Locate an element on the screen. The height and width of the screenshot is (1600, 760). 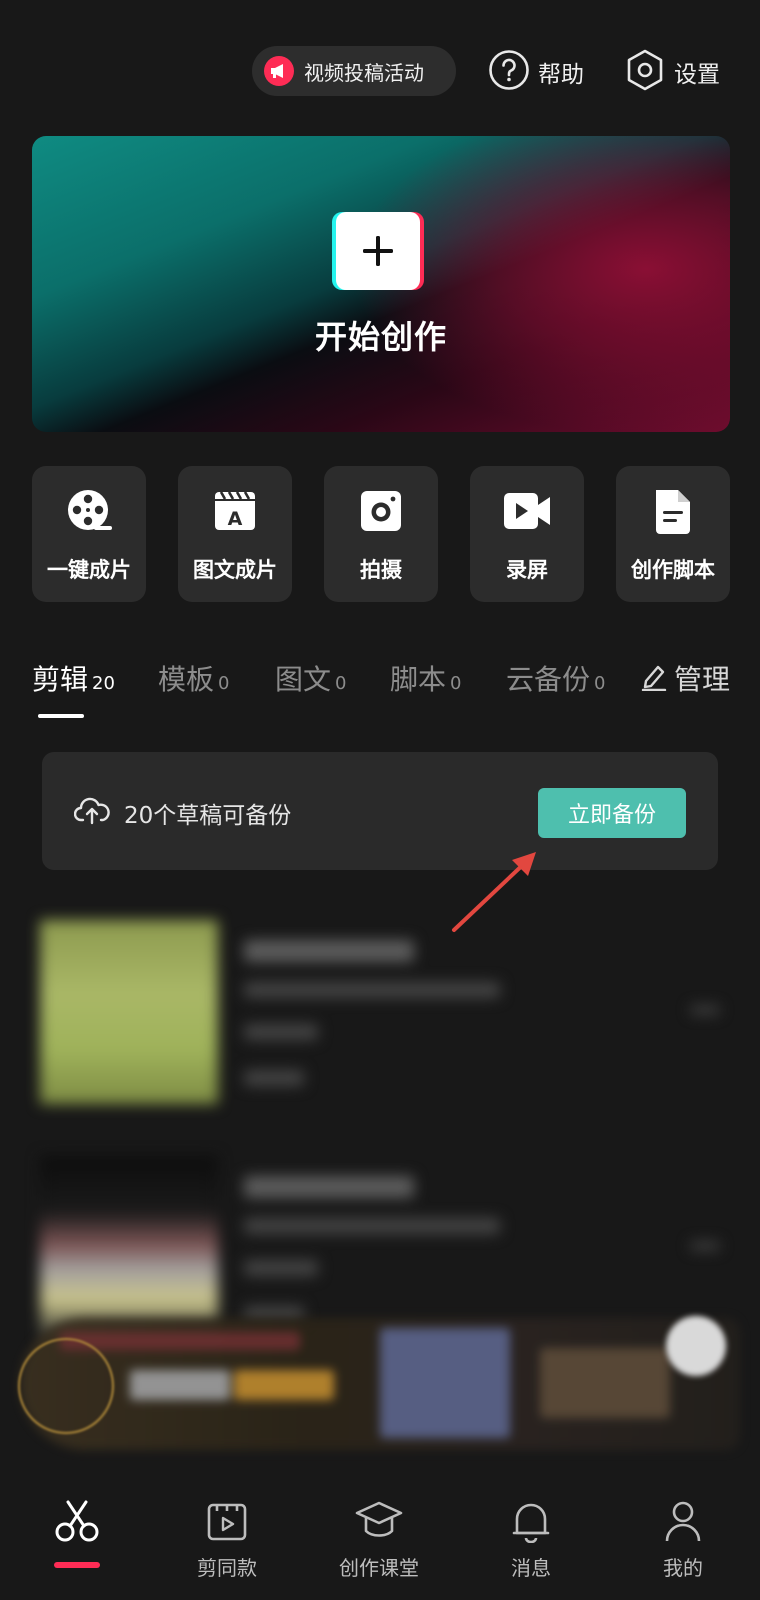
backup-notice-card: 20个草稿可备份 立即备份 is located at coordinates (380, 811).